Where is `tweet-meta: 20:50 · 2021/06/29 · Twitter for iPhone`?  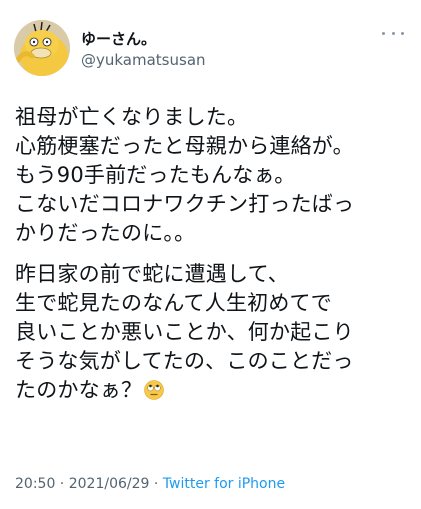 tweet-meta: 20:50 · 2021/06/29 · Twitter for iPhone is located at coordinates (150, 484).